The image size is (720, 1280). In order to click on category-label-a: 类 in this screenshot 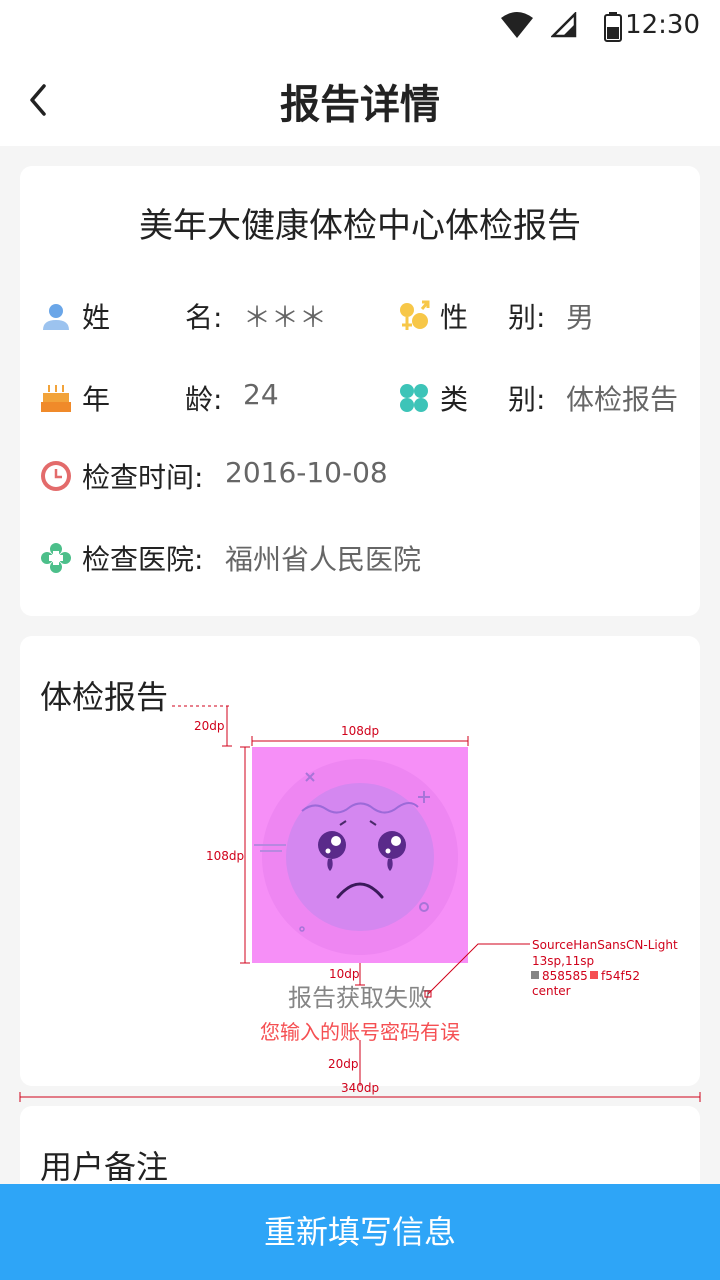, I will do `click(454, 399)`.